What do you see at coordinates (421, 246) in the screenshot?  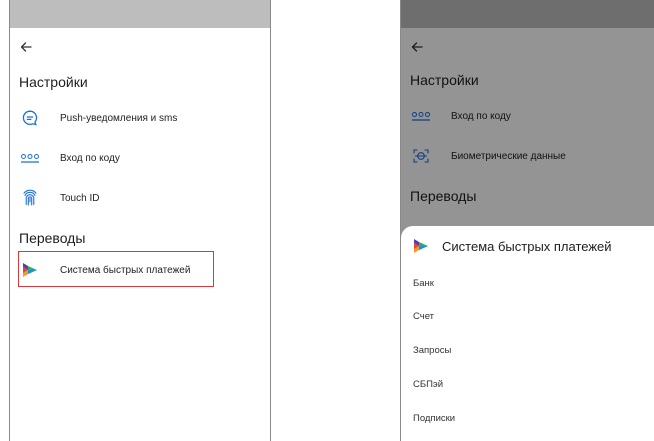 I see `sbp-logo-icon` at bounding box center [421, 246].